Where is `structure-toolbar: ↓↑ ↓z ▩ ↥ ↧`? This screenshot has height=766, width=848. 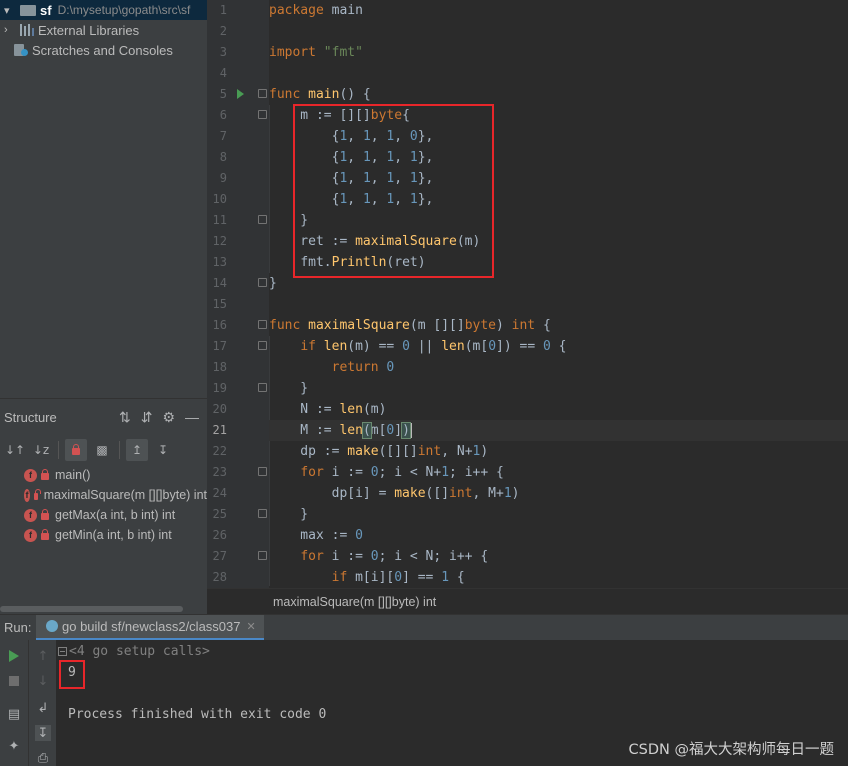 structure-toolbar: ↓↑ ↓z ▩ ↥ ↧ is located at coordinates (103, 450).